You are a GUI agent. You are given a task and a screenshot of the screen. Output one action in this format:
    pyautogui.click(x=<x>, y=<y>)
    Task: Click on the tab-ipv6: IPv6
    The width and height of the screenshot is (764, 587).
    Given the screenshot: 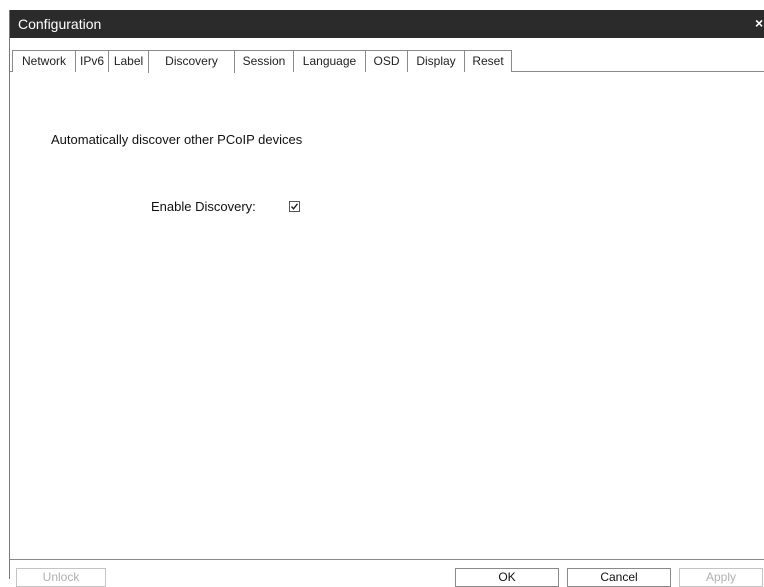 What is the action you would take?
    pyautogui.click(x=92, y=61)
    